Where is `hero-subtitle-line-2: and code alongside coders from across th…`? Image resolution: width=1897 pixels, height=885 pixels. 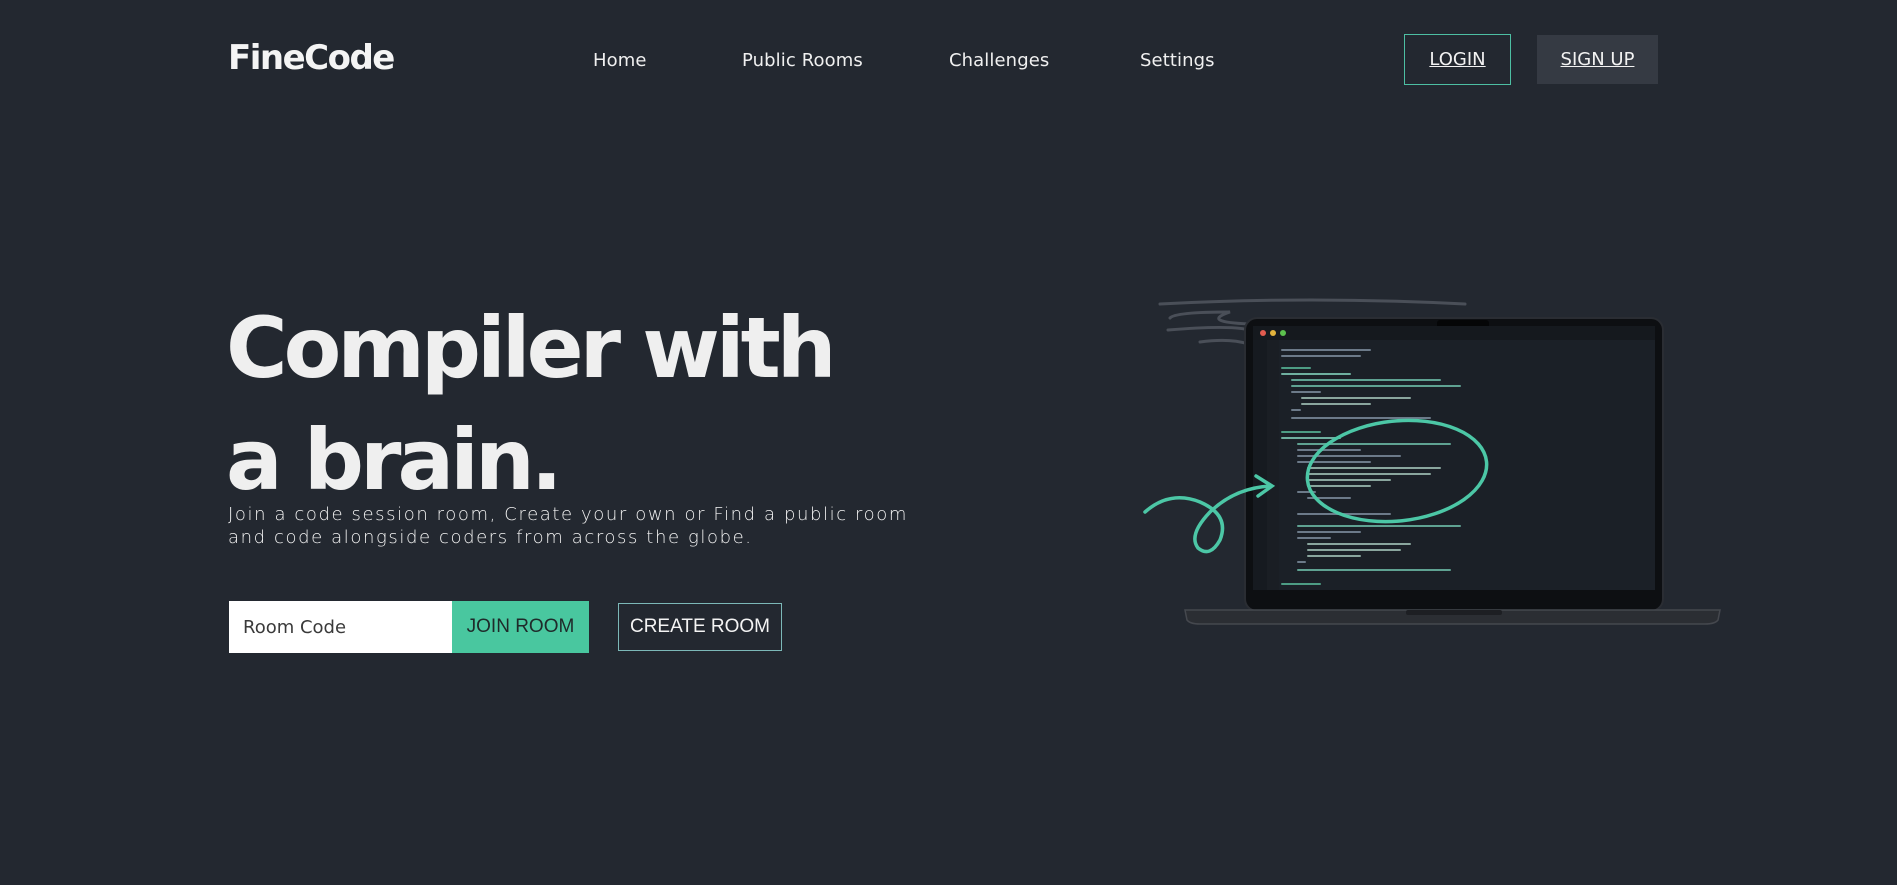
hero-subtitle-line-2: and code alongside coders from across th… is located at coordinates (490, 537).